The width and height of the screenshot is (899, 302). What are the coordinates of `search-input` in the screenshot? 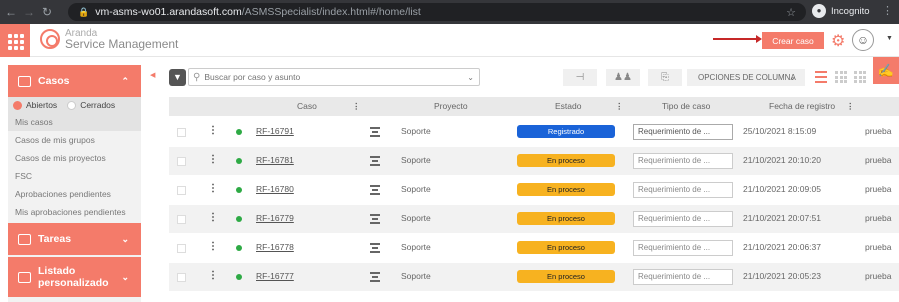 It's located at (334, 77).